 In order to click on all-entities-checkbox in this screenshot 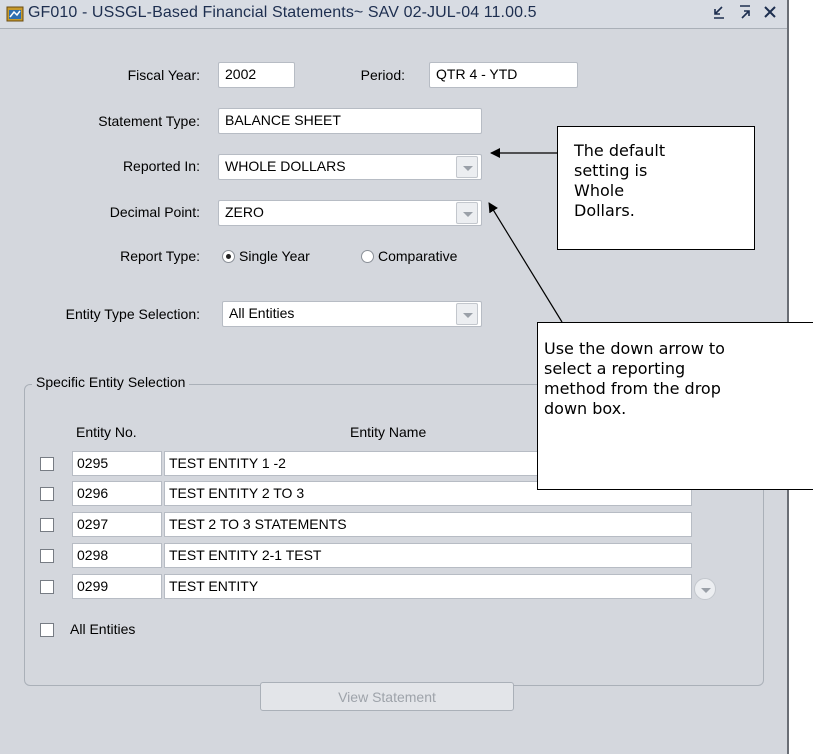, I will do `click(47, 630)`.